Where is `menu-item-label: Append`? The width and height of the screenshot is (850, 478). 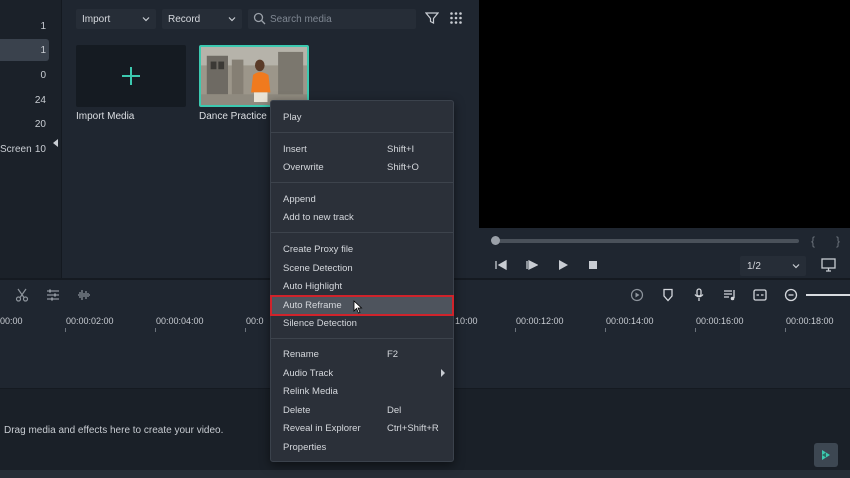
menu-item-label: Append is located at coordinates (299, 199).